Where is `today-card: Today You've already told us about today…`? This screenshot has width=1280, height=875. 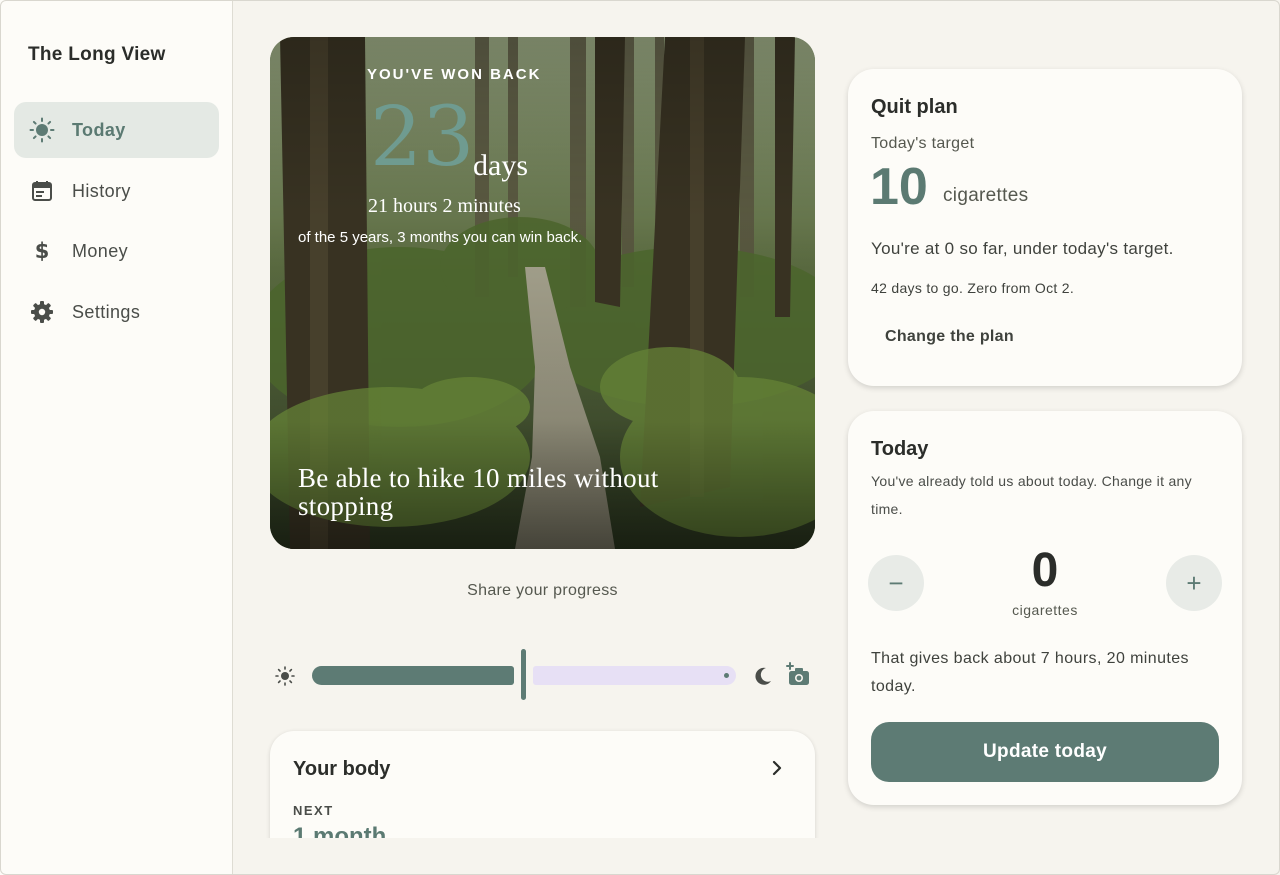 today-card: Today You've already told us about today… is located at coordinates (1045, 608).